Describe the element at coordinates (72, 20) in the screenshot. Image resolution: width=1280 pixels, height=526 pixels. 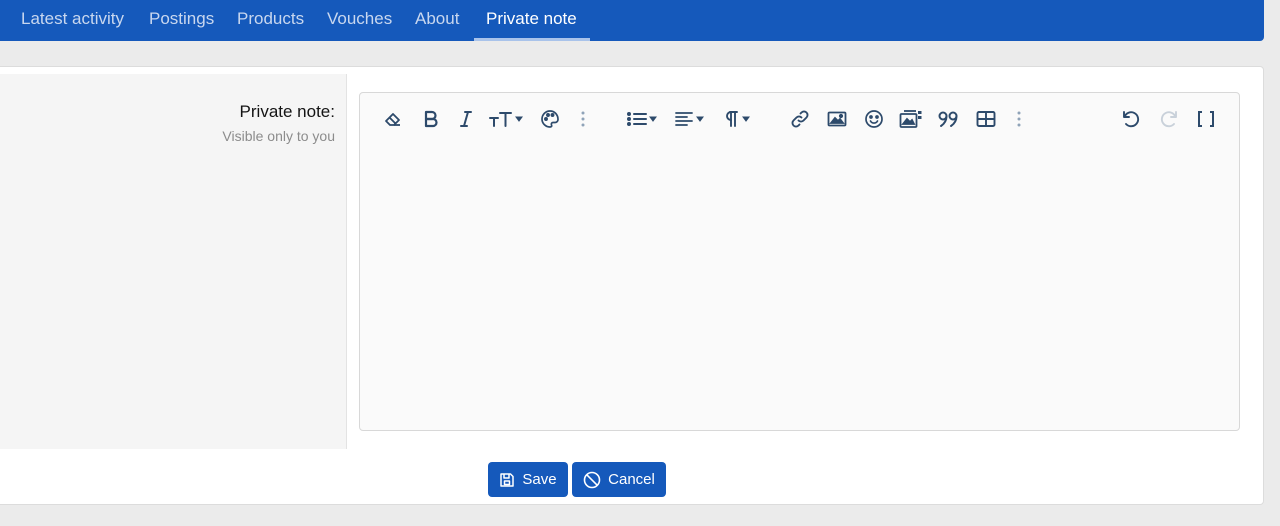
I see `tab-latest-activity: Latest activity` at that location.